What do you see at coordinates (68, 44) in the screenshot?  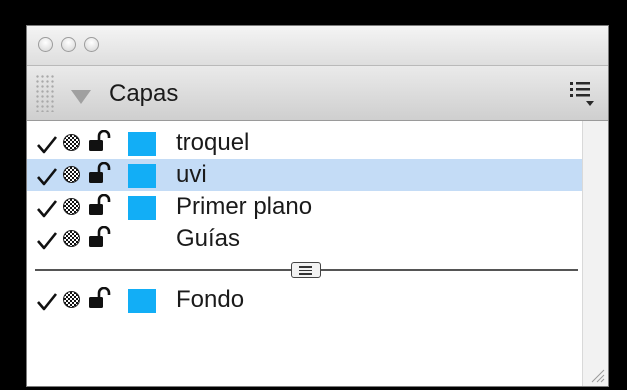 I see `minimize-window-button` at bounding box center [68, 44].